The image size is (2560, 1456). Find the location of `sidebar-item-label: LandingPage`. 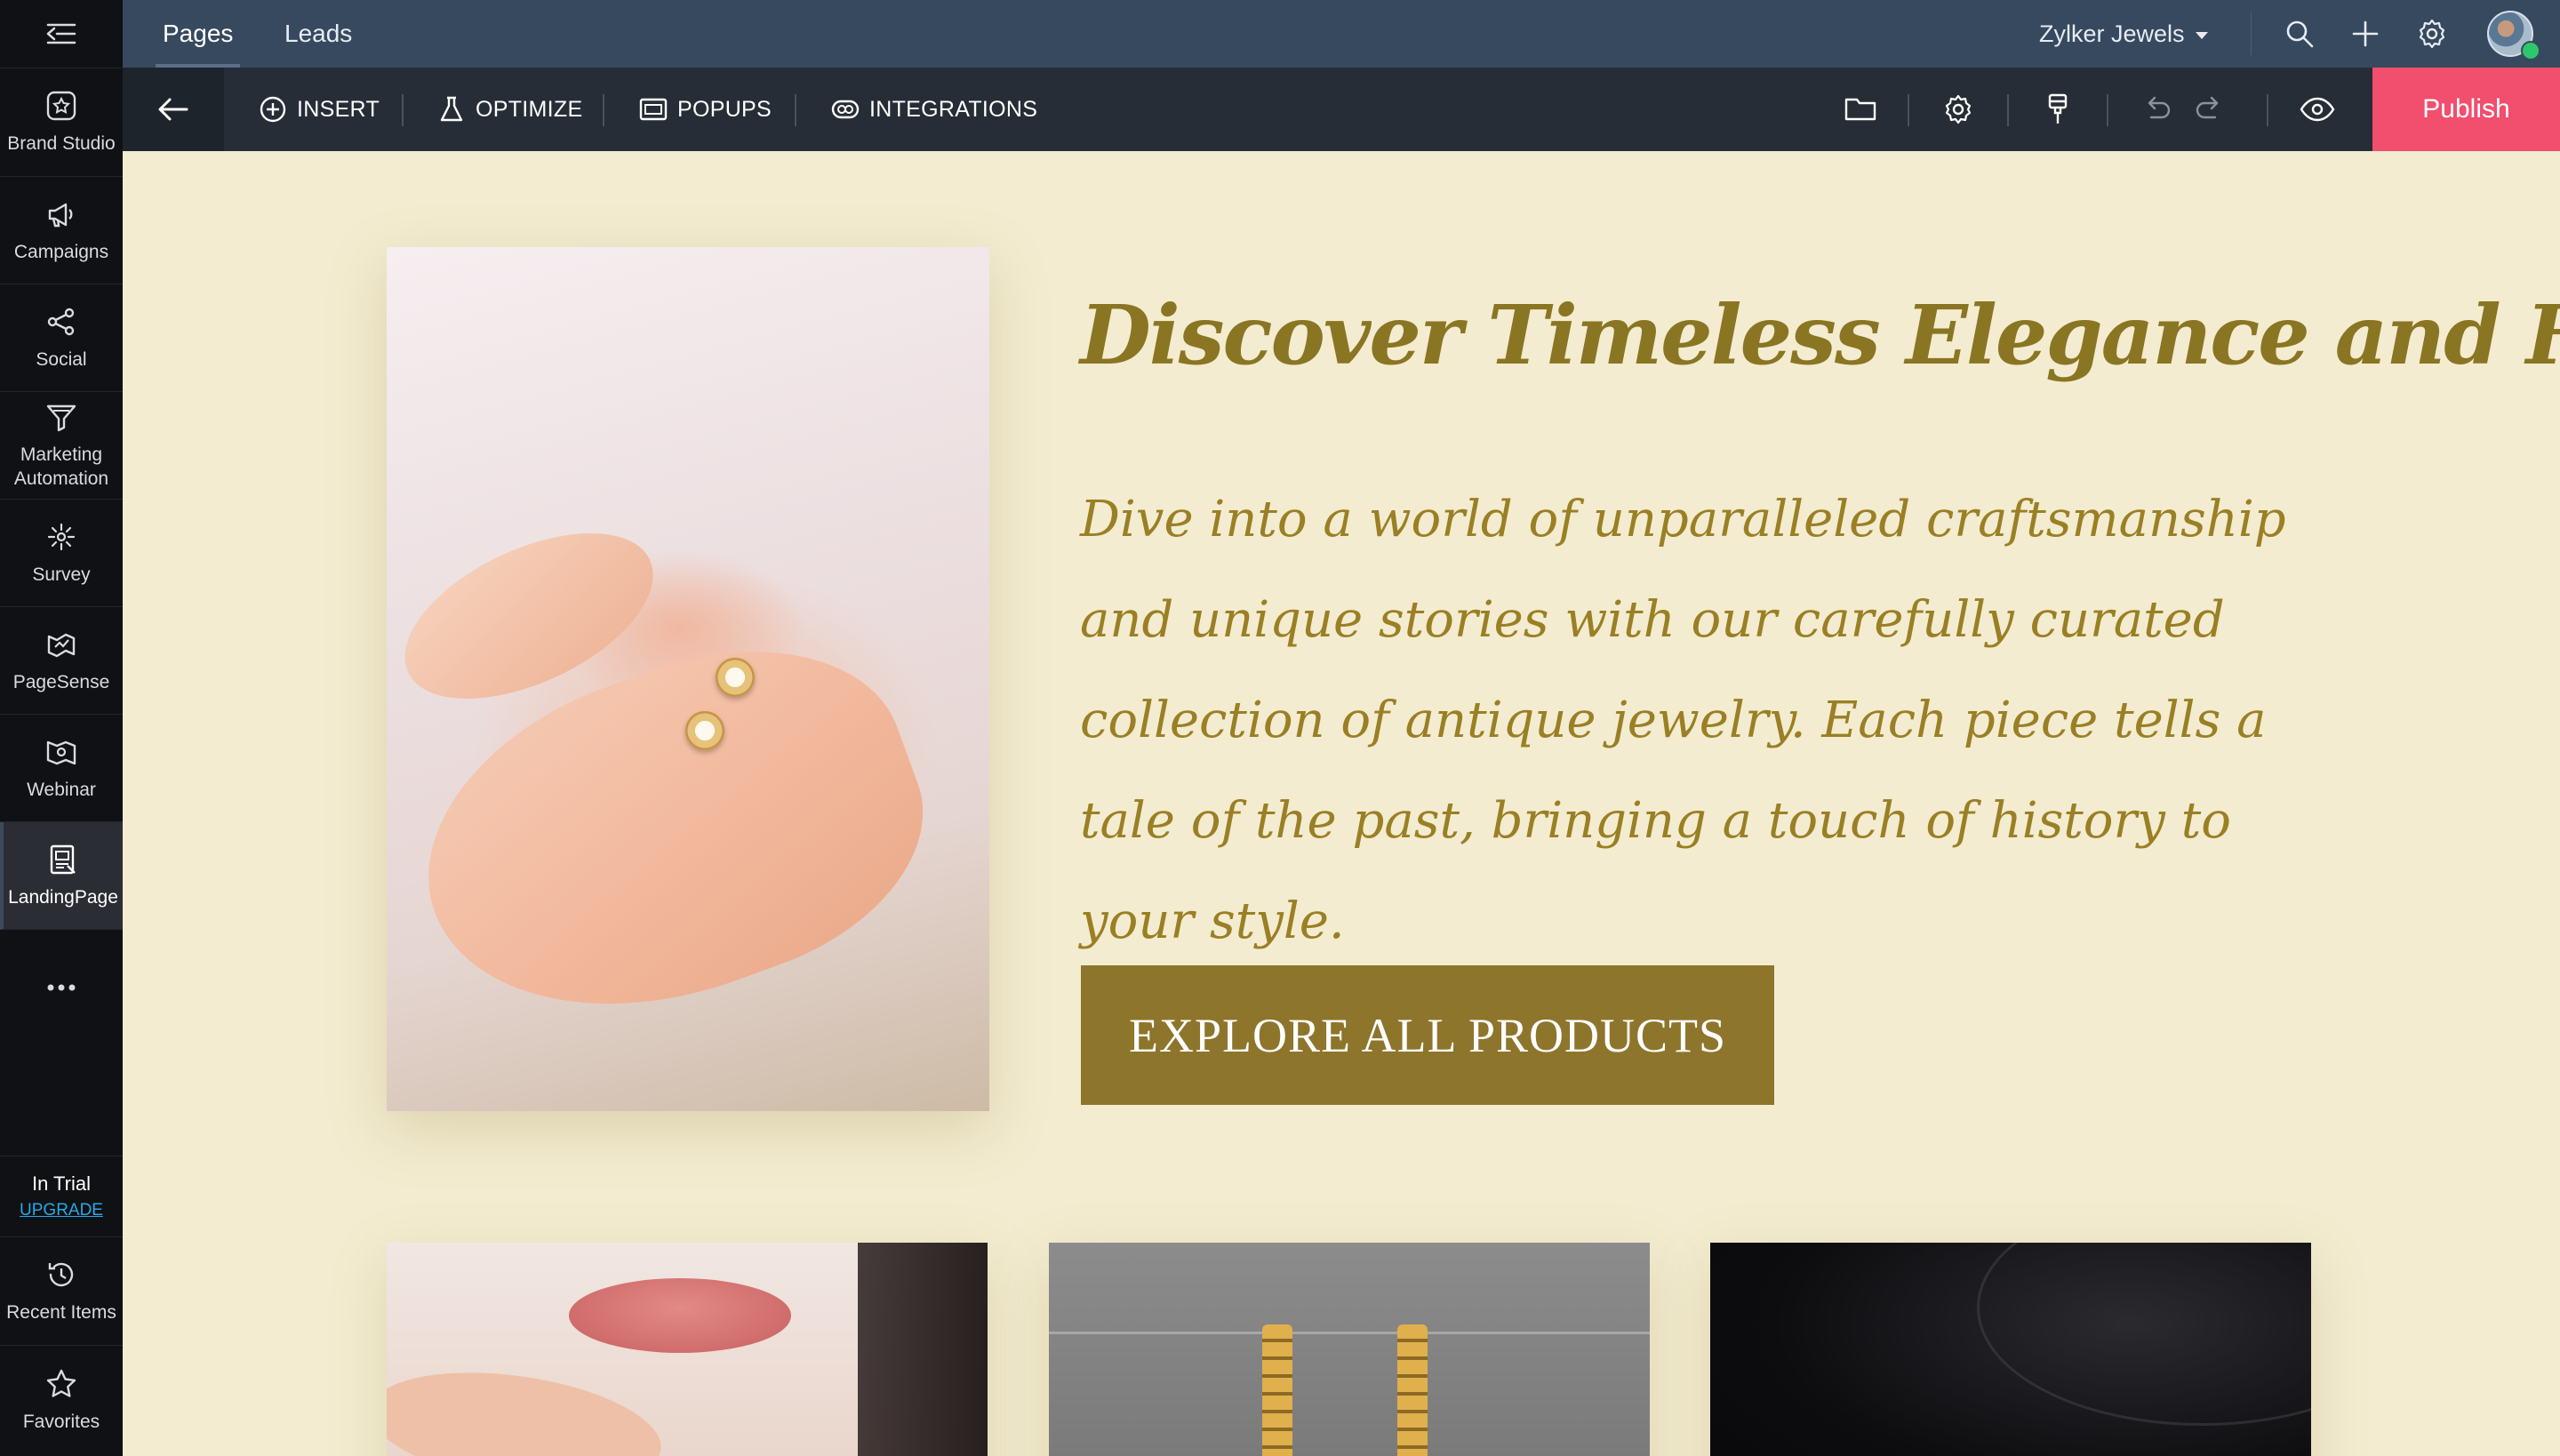

sidebar-item-label: LandingPage is located at coordinates (63, 897).